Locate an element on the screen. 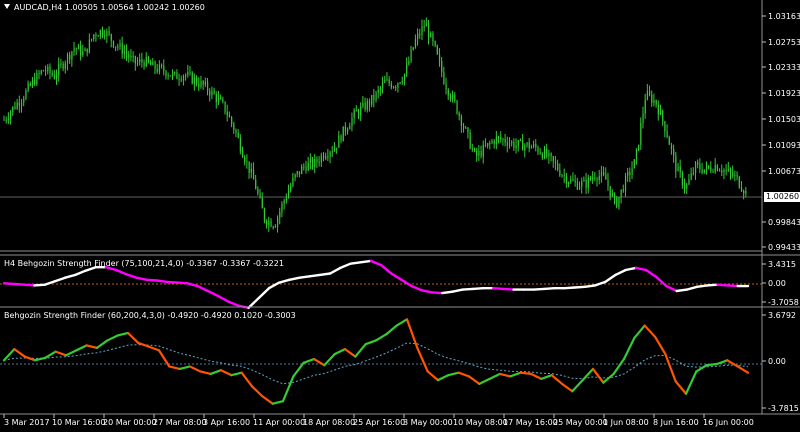 Image resolution: width=800 pixels, height=432 pixels. time-label: 3 May 00:00 is located at coordinates (428, 422).